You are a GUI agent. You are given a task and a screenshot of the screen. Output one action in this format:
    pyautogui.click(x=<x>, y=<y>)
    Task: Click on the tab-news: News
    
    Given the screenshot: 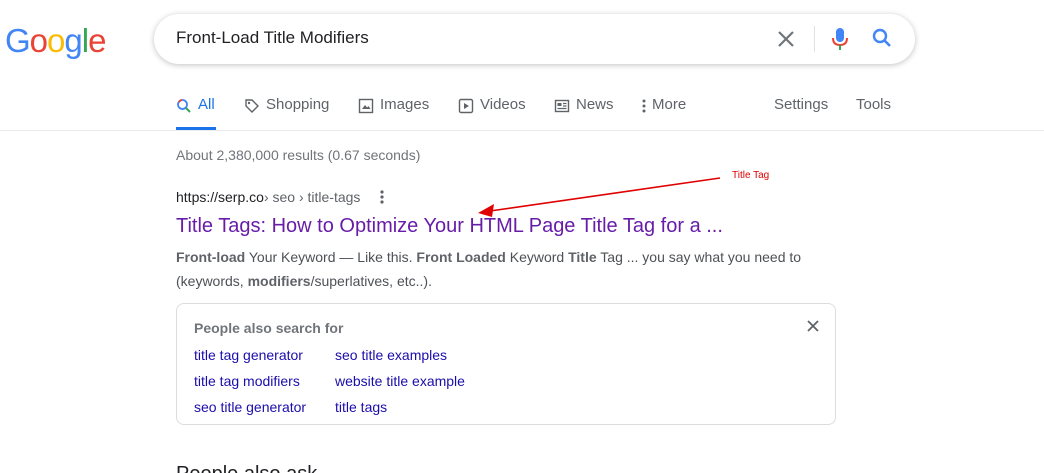 What is the action you would take?
    pyautogui.click(x=584, y=113)
    